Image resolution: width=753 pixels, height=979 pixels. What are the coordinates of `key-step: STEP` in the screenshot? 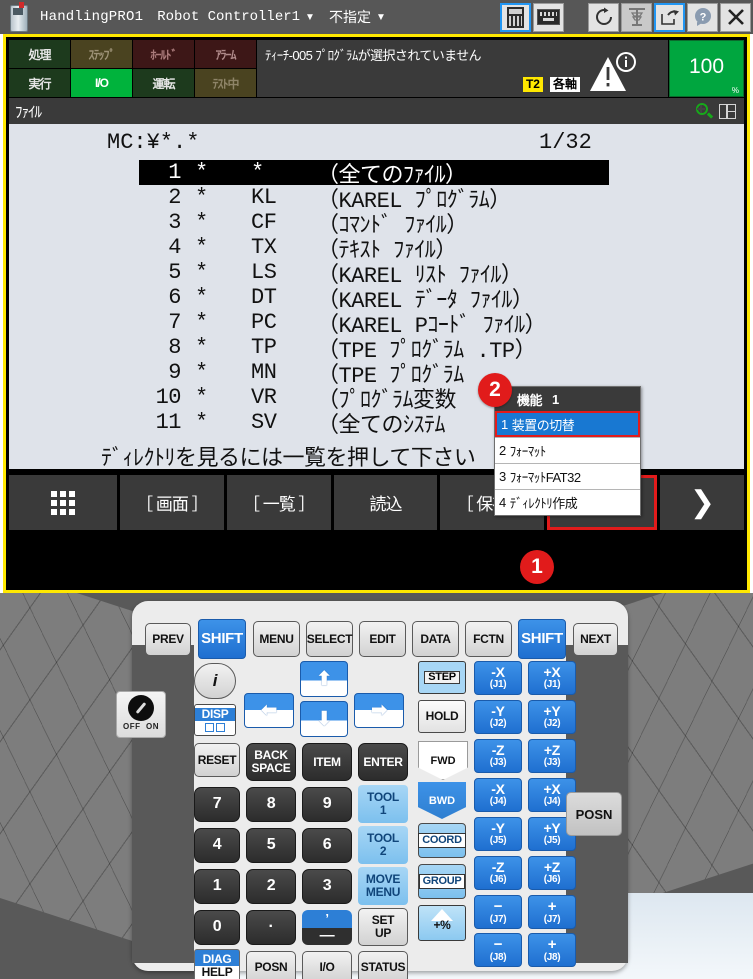 It's located at (442, 677).